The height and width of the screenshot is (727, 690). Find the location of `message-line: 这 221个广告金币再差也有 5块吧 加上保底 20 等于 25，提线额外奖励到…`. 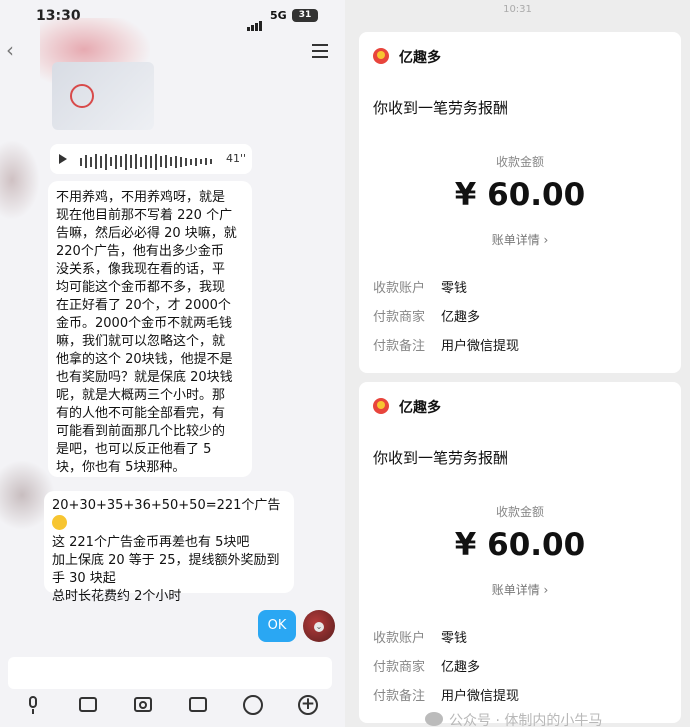

message-line: 这 221个广告金币再差也有 5块吧 加上保底 20 等于 25，提线额外奖励到… is located at coordinates (166, 569).